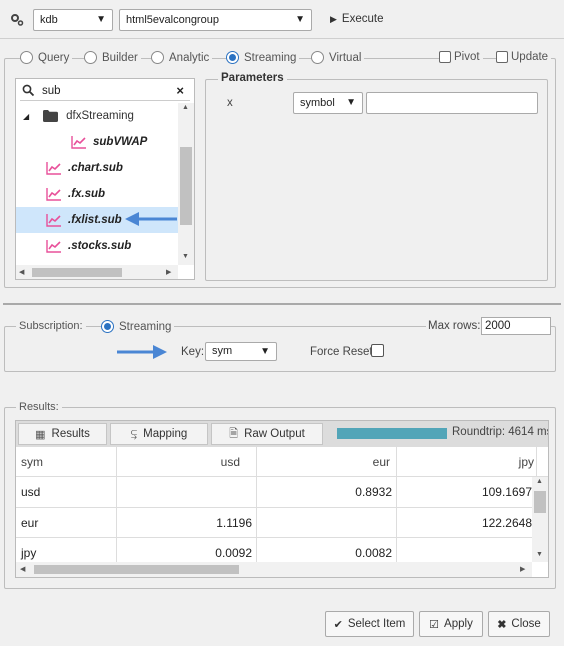  Describe the element at coordinates (66, 462) in the screenshot. I see `column-header-sym: sym` at that location.